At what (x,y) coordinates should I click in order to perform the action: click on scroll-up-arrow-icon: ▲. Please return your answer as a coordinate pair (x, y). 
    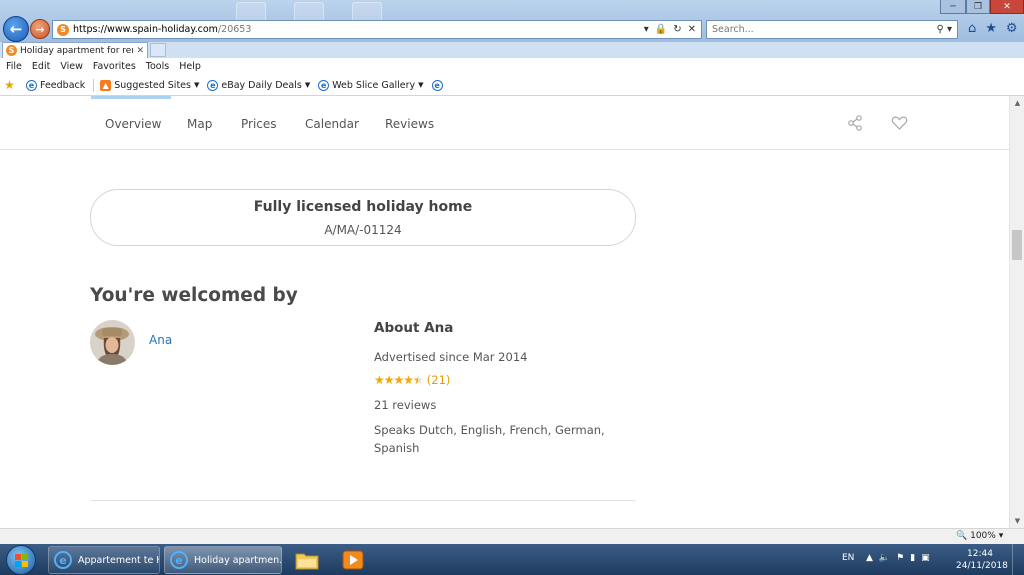
    Looking at the image, I should click on (1017, 103).